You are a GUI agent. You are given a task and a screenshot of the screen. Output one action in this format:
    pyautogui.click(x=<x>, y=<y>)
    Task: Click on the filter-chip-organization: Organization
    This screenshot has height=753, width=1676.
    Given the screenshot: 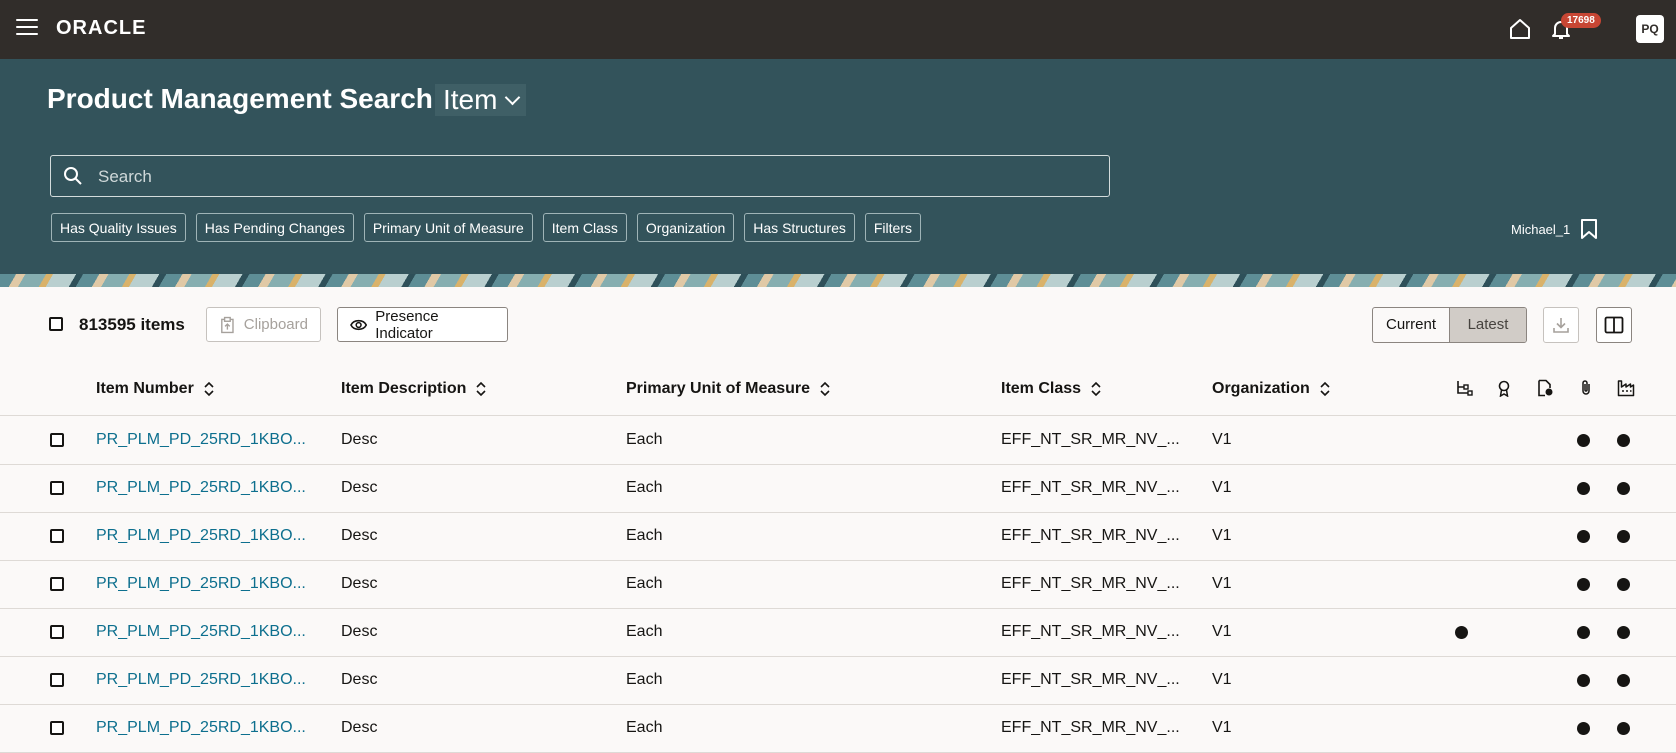 What is the action you would take?
    pyautogui.click(x=685, y=227)
    